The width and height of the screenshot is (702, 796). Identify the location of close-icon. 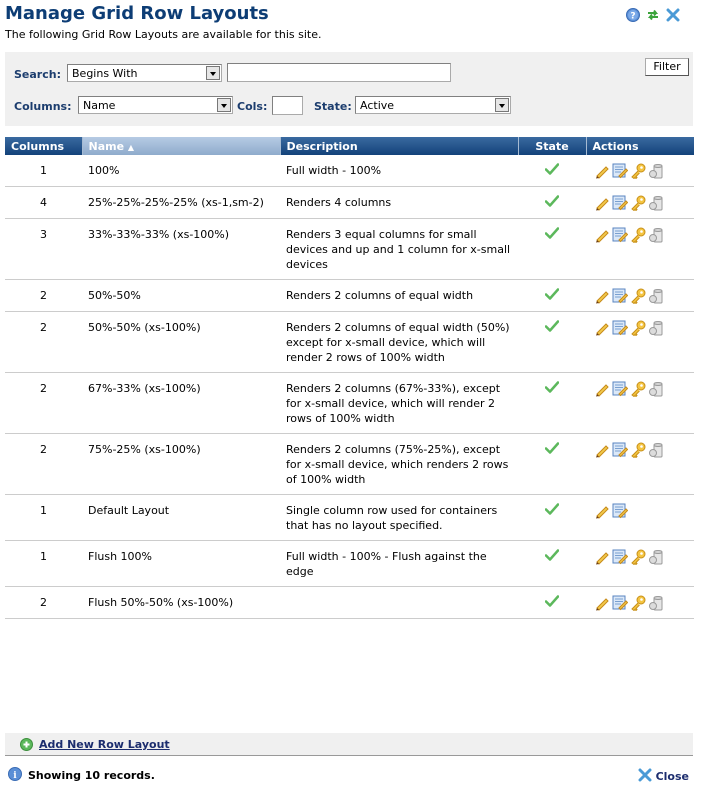
(673, 15).